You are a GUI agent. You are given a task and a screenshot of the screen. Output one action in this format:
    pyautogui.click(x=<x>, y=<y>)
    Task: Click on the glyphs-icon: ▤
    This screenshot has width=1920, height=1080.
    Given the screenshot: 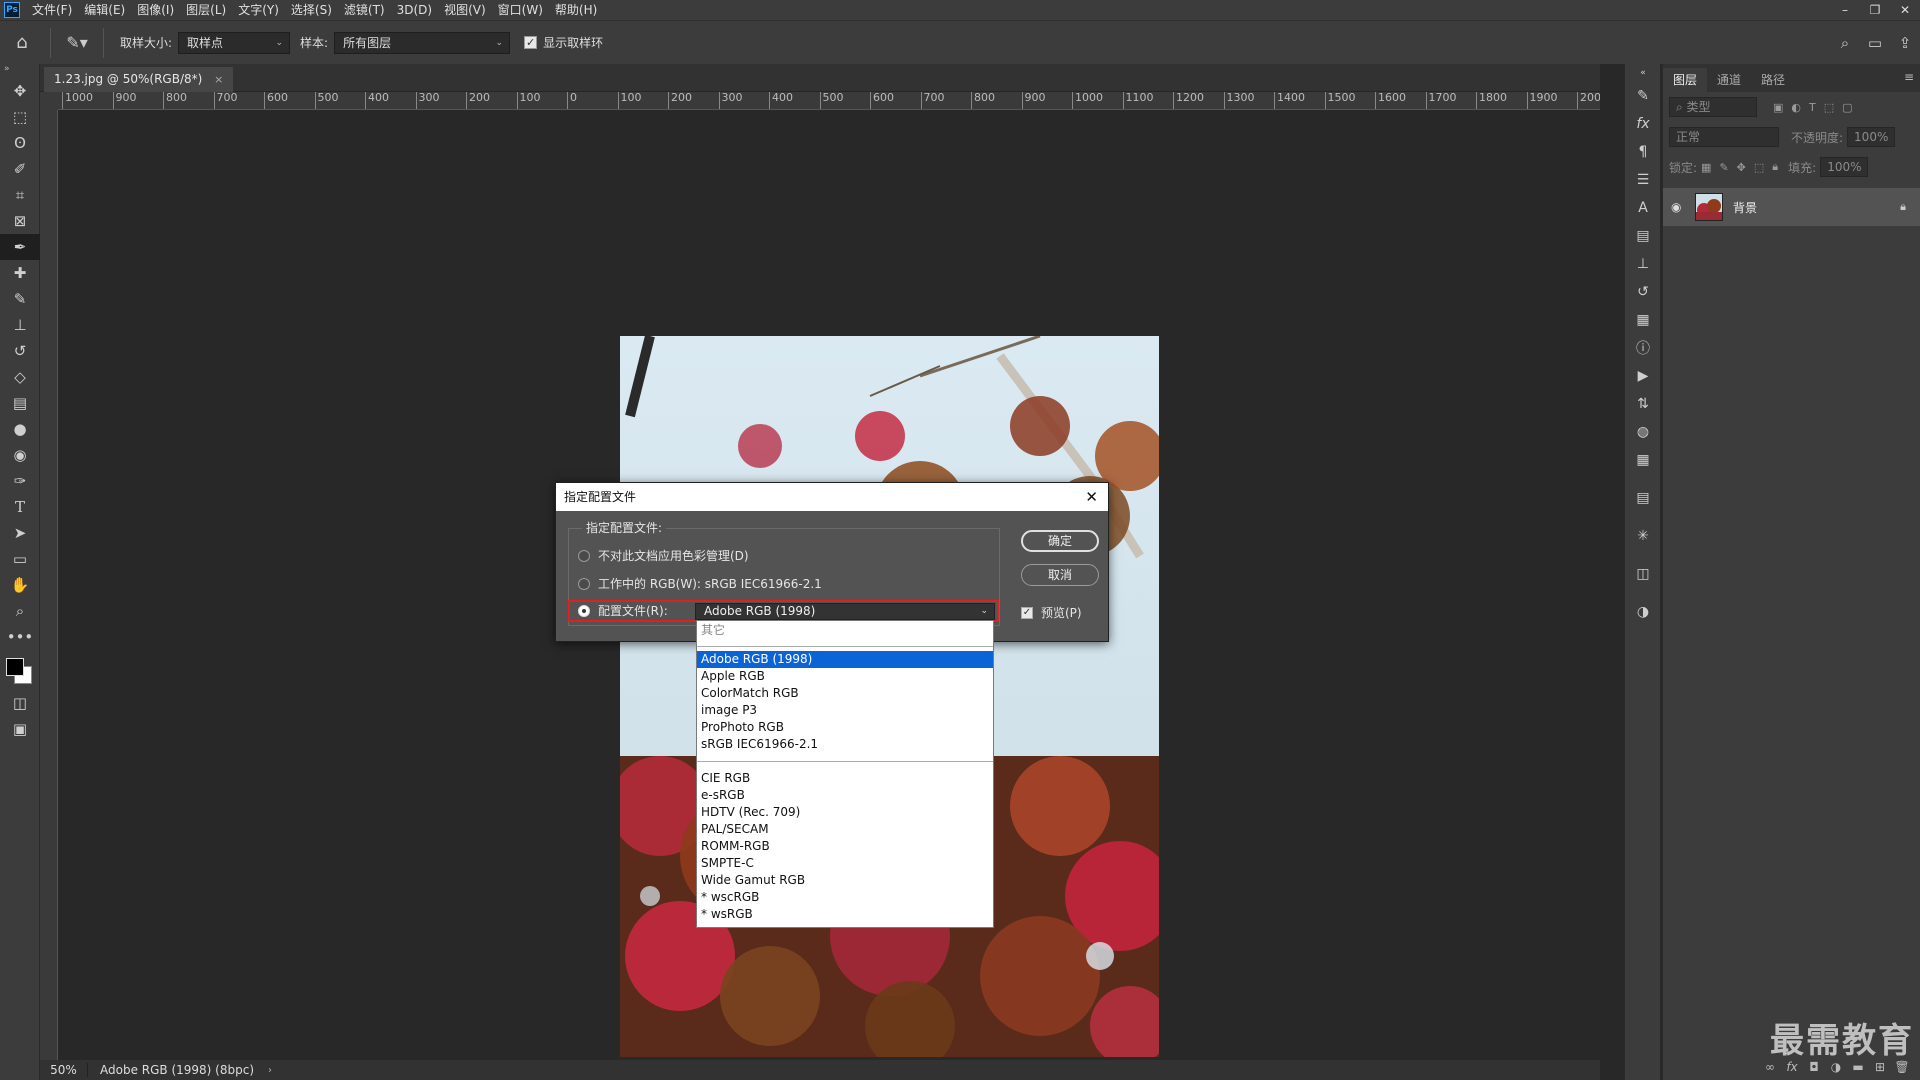 What is the action you would take?
    pyautogui.click(x=1643, y=236)
    